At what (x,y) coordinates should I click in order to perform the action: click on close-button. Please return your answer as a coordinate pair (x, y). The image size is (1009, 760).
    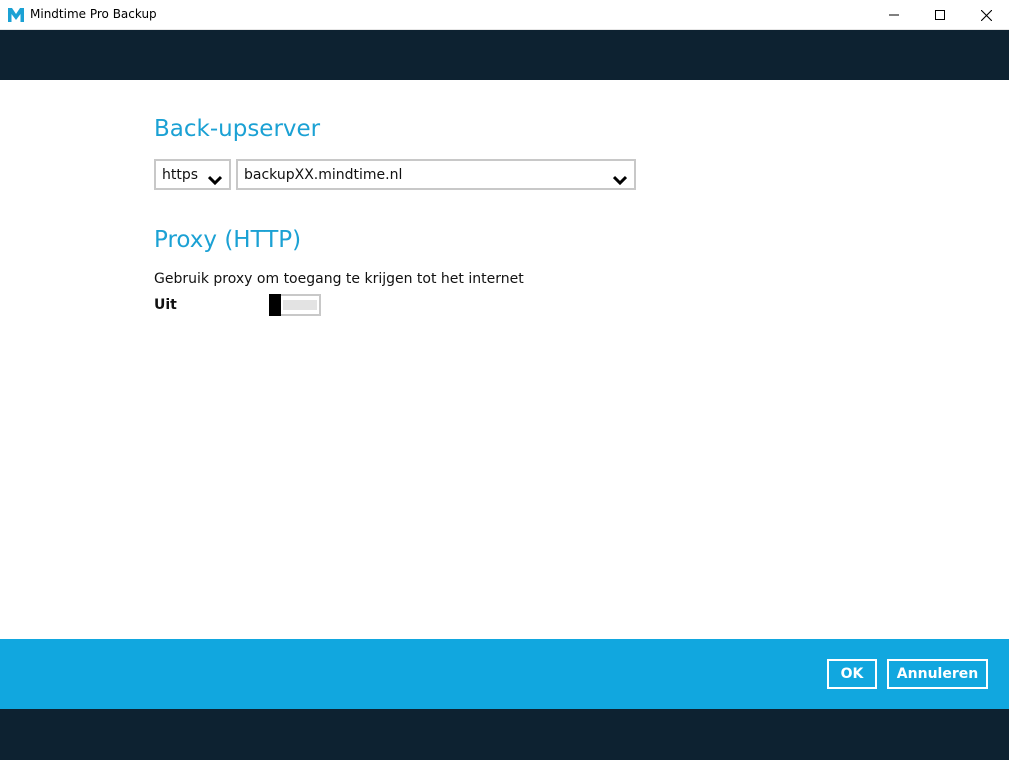
    Looking at the image, I should click on (986, 15).